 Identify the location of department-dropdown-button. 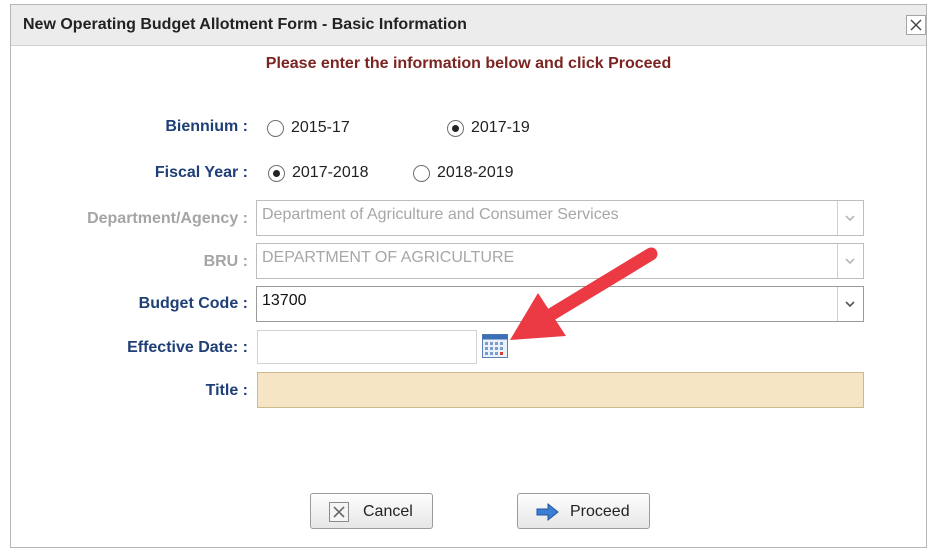
(850, 218).